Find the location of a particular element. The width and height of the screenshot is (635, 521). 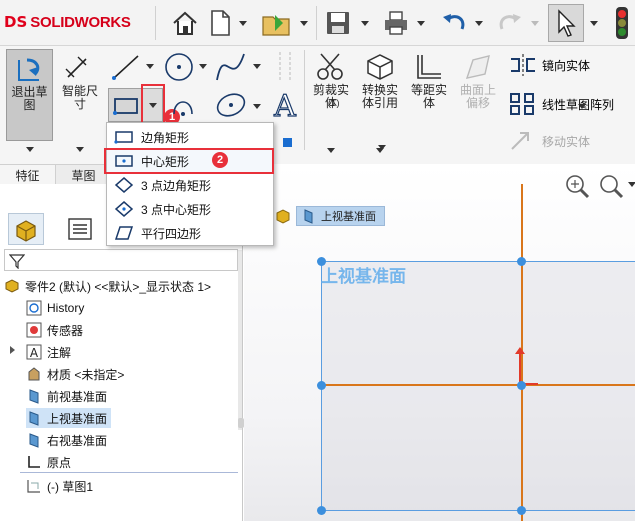

menu-item-label: 边角矩形 is located at coordinates (165, 137).